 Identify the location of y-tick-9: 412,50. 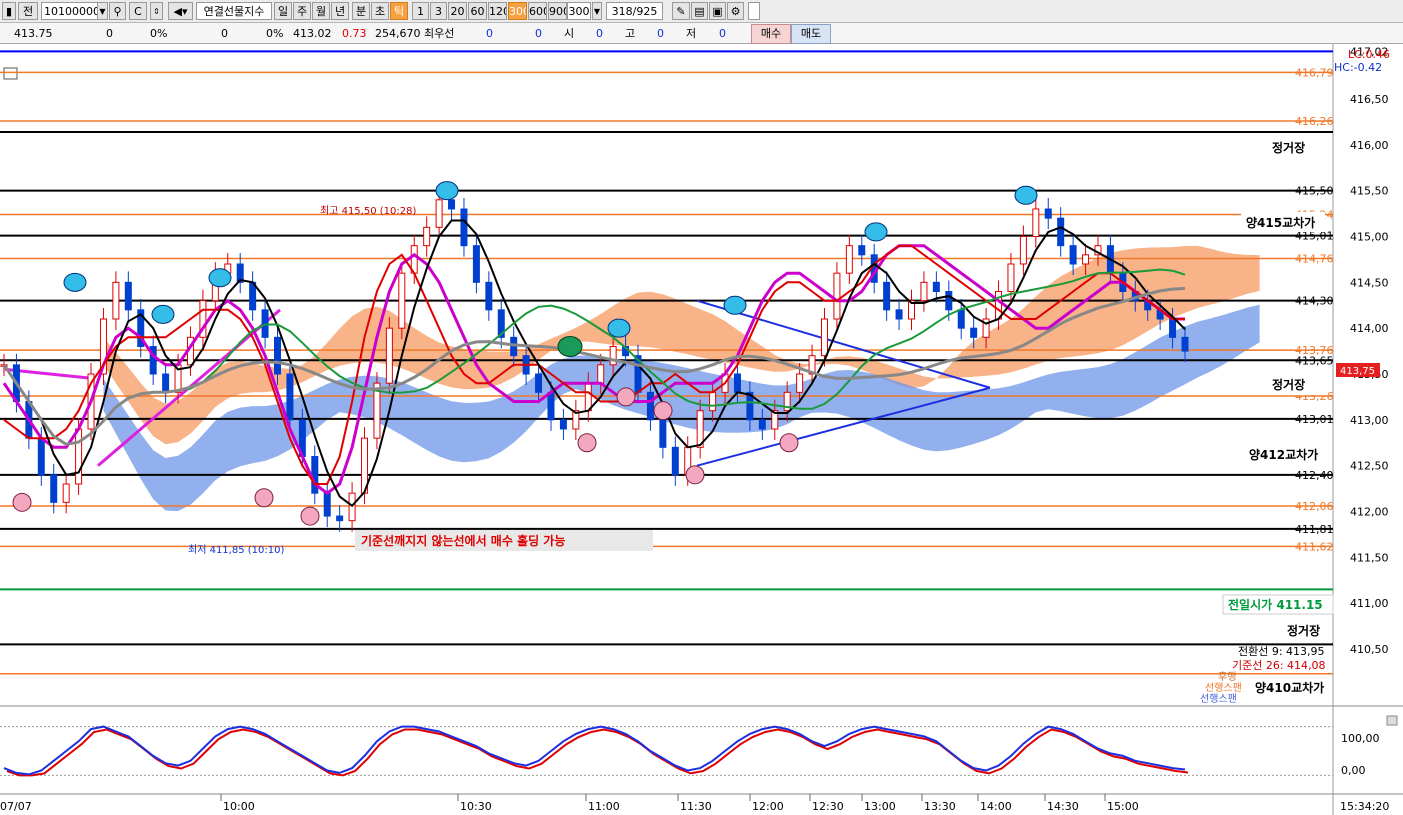
(1369, 466).